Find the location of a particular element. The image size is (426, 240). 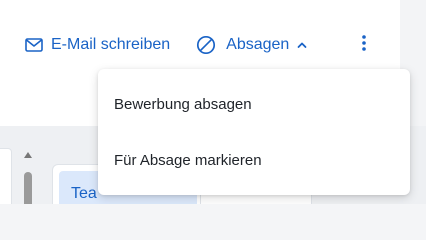

menu-item-label: Bewerbung absagen is located at coordinates (183, 104).